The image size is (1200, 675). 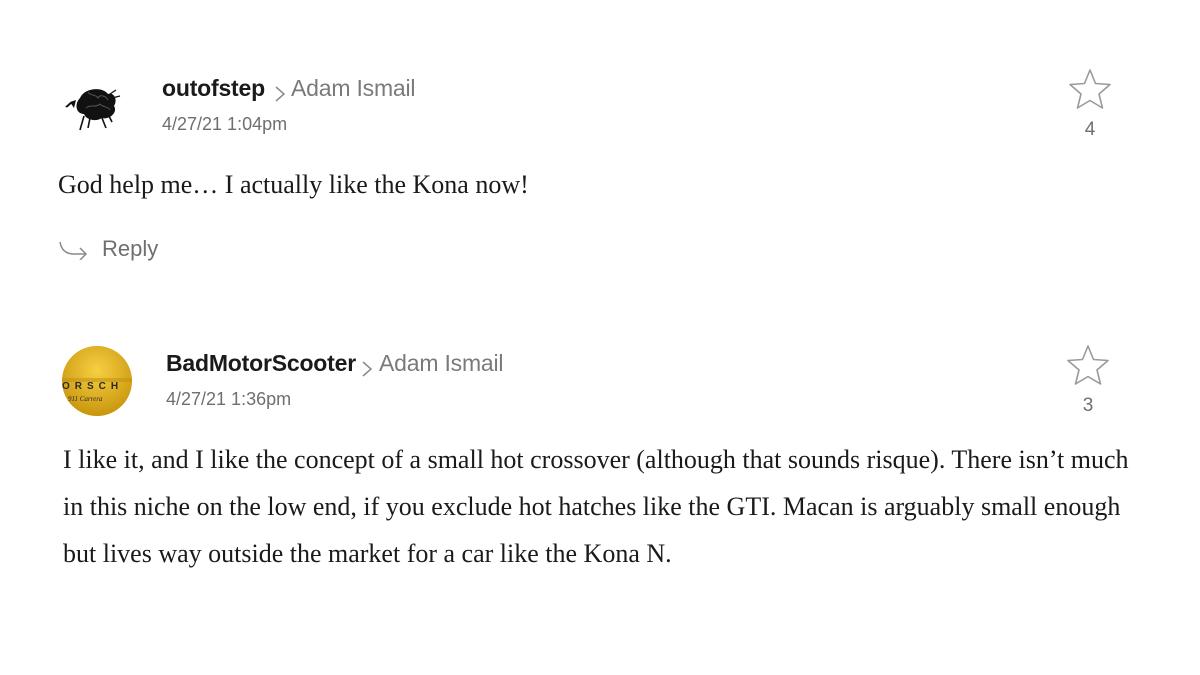 I want to click on svg-text: ORSCH, so click(x=92, y=386).